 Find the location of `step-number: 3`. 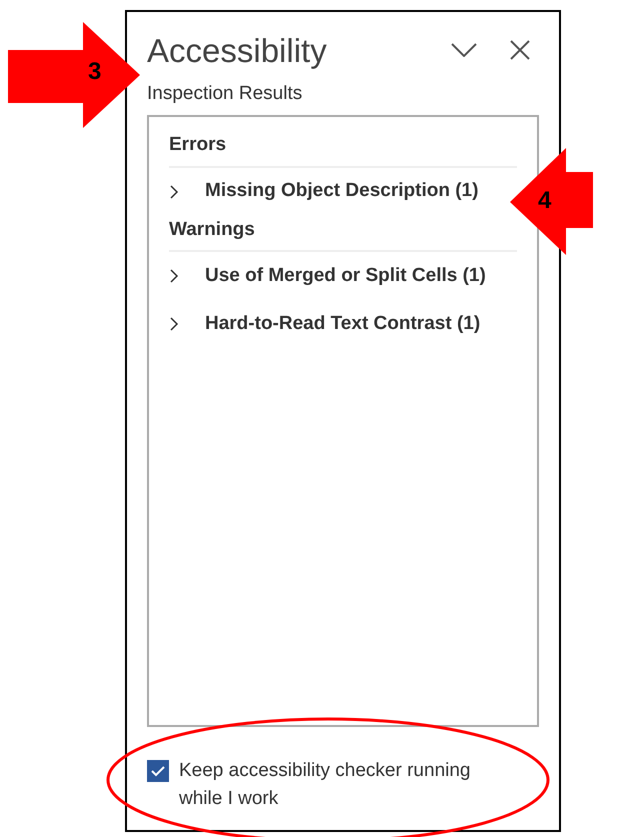

step-number: 3 is located at coordinates (95, 72).